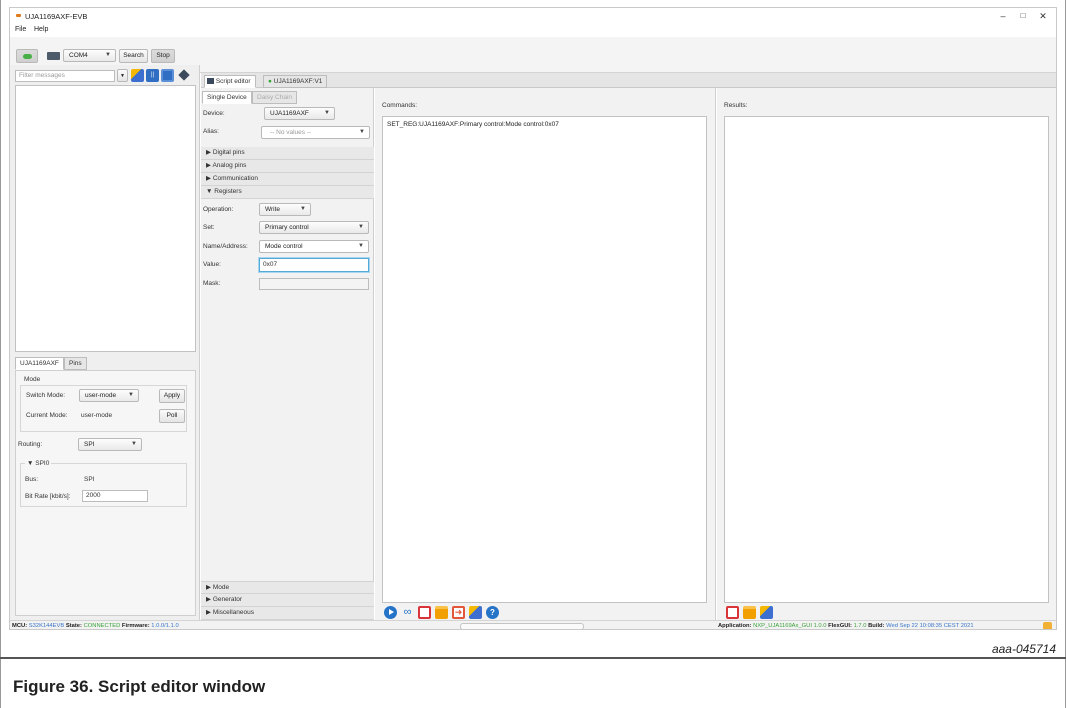 The image size is (1066, 708). What do you see at coordinates (115, 496) in the screenshot?
I see `bit-rate-input: 2000` at bounding box center [115, 496].